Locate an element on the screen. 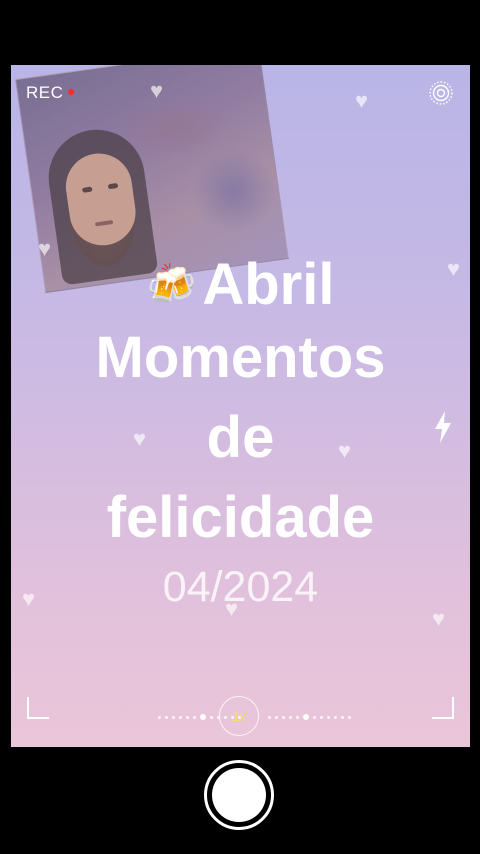  live-photo-icon is located at coordinates (441, 93).